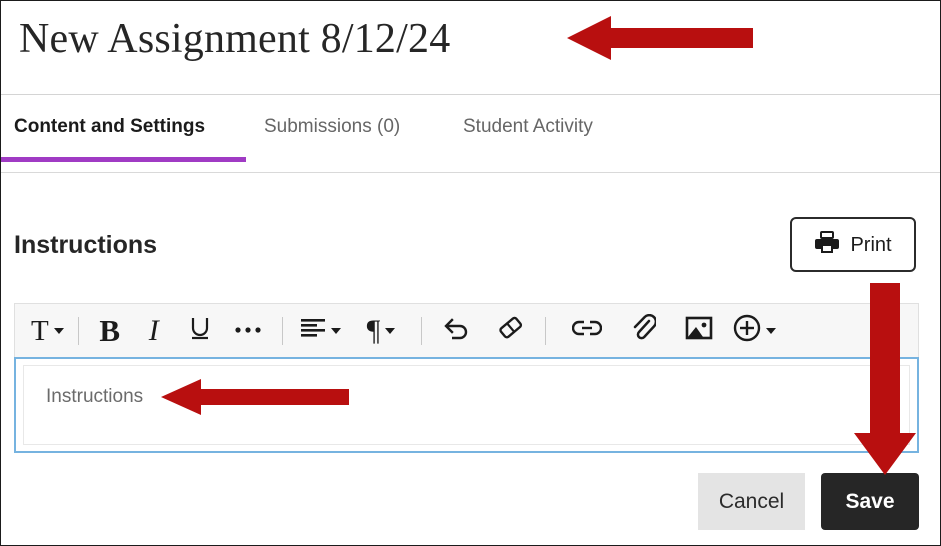 This screenshot has width=941, height=546. I want to click on annotation-arrow-instructions, so click(255, 397).